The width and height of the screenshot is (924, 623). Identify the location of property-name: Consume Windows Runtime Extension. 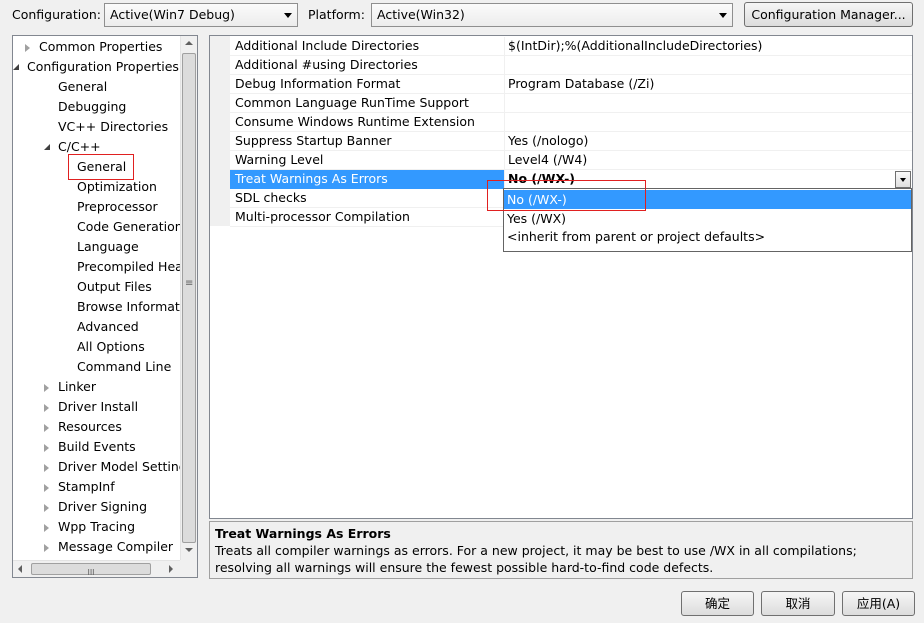
(355, 121).